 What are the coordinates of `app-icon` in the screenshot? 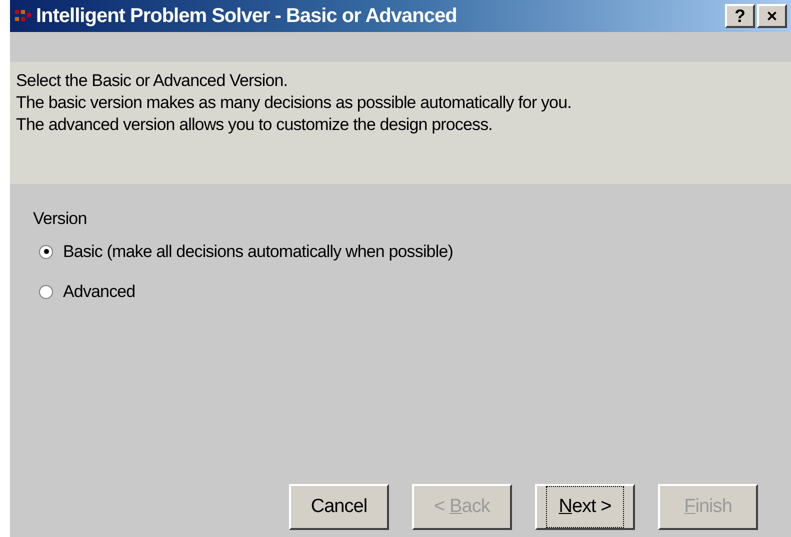 It's located at (23, 16).